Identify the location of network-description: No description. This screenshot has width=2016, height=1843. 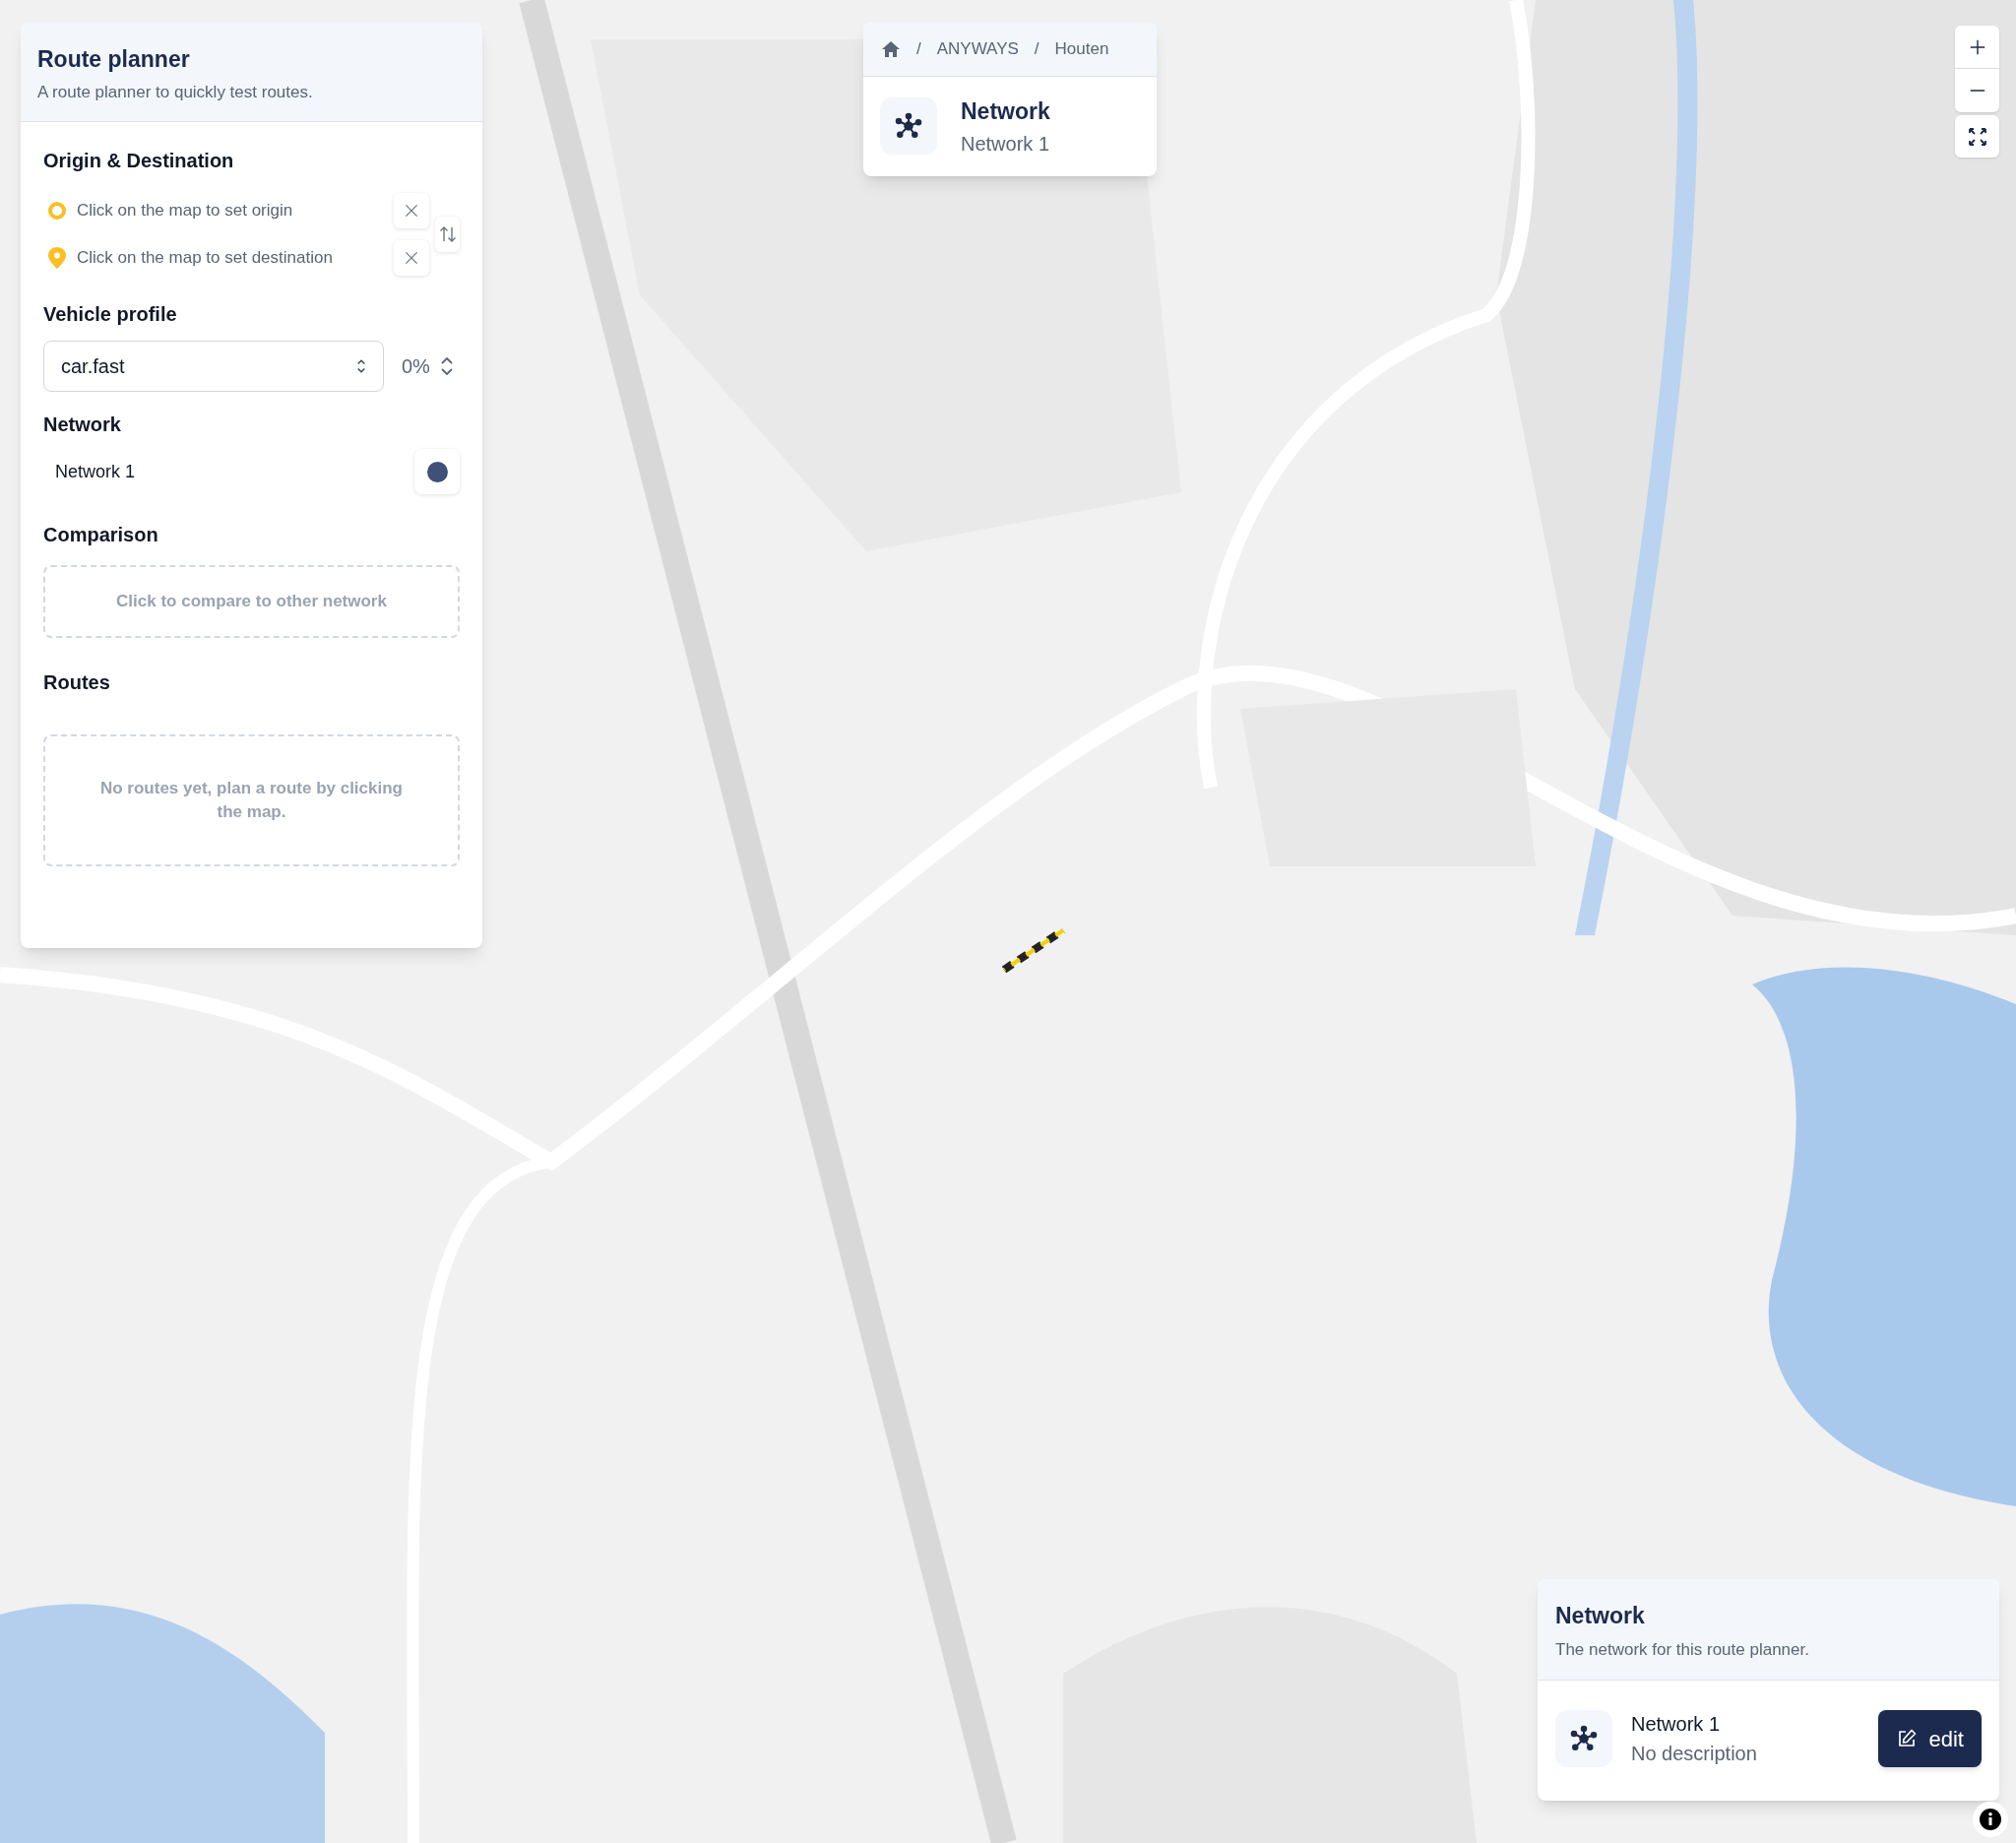
(1694, 1754).